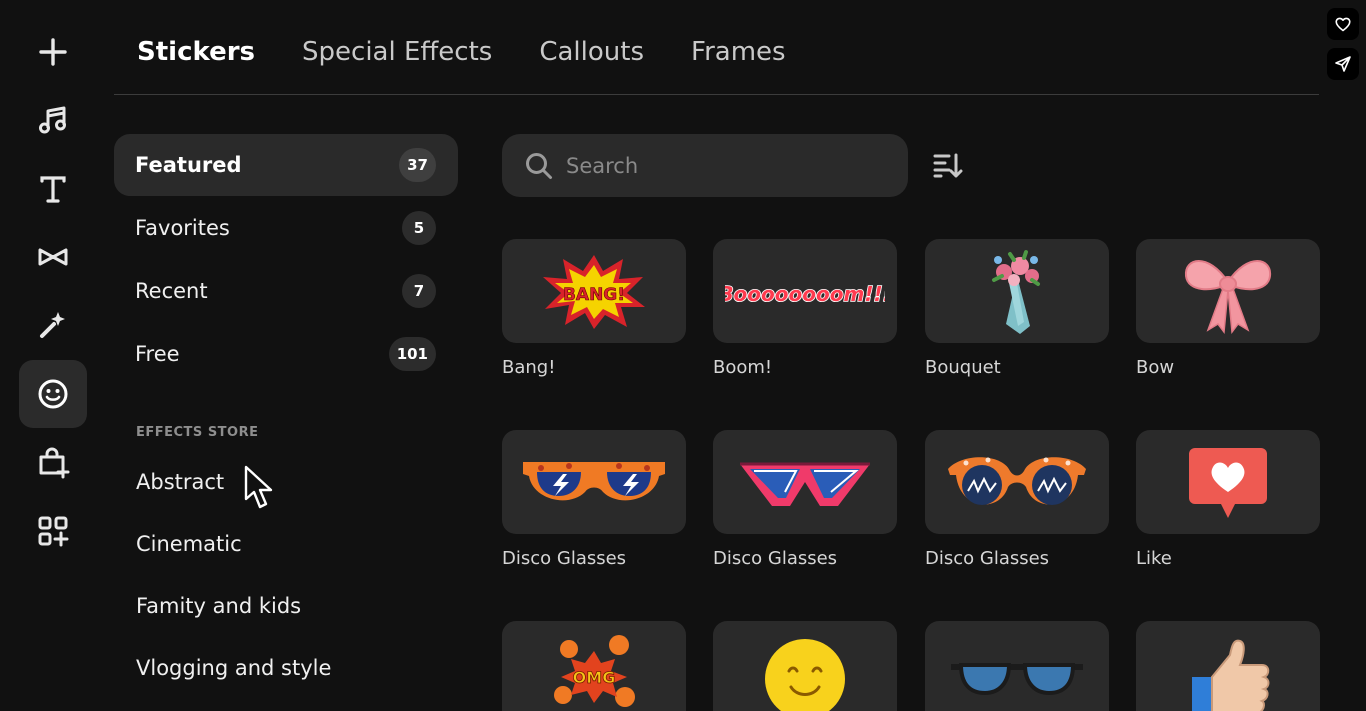 This screenshot has width=1366, height=711. I want to click on category-count-badge: 101, so click(412, 354).